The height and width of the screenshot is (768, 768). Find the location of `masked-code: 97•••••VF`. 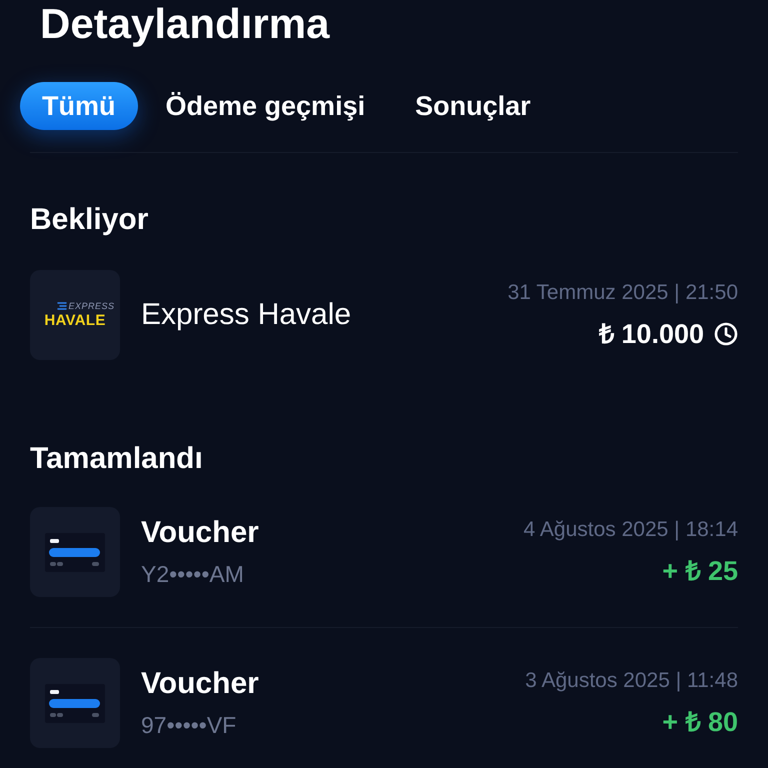

masked-code: 97•••••VF is located at coordinates (188, 725).